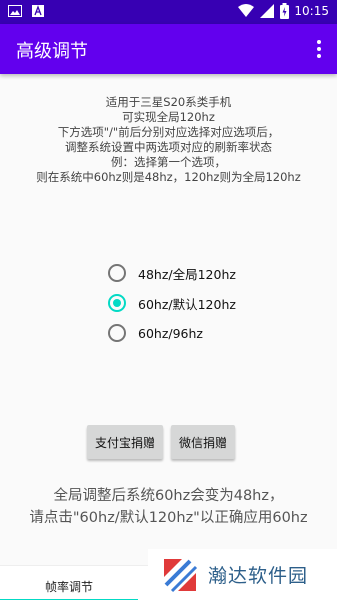 The image size is (337, 600). Describe the element at coordinates (117, 303) in the screenshot. I see `radio-button-checked` at that location.